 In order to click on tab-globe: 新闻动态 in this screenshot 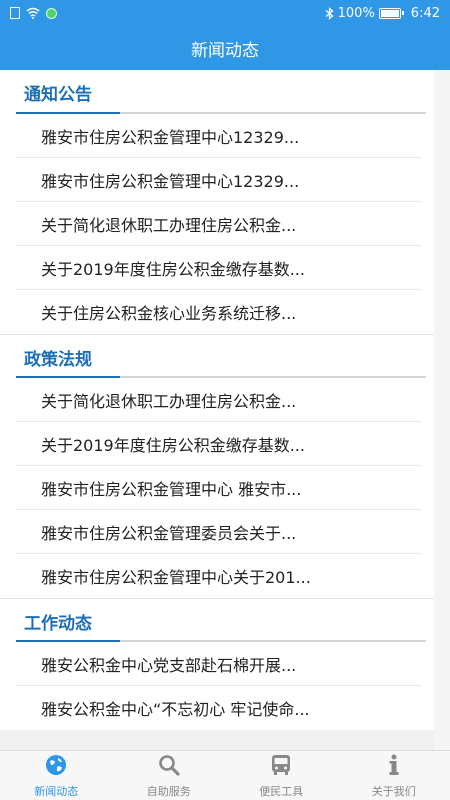, I will do `click(56, 775)`.